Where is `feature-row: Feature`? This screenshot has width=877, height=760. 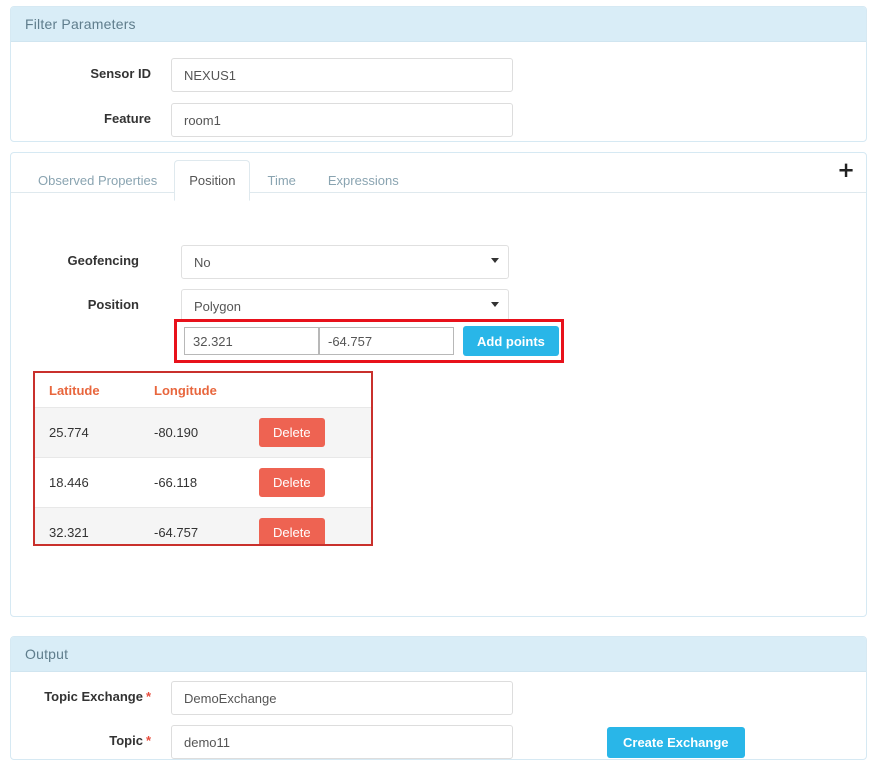
feature-row: Feature is located at coordinates (271, 123).